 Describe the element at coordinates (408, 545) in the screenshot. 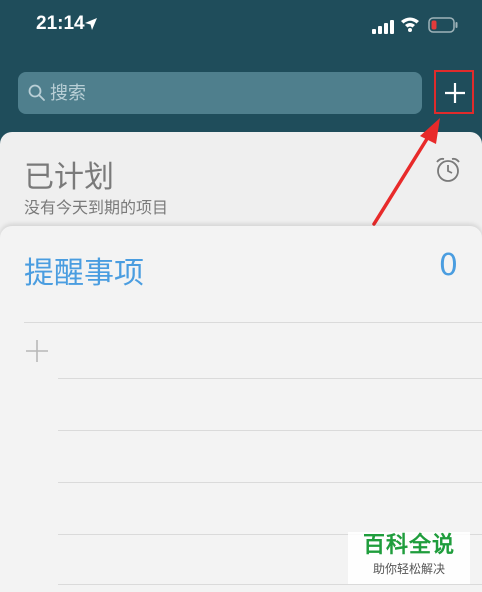

I see `watermark-title: 百科全说` at that location.